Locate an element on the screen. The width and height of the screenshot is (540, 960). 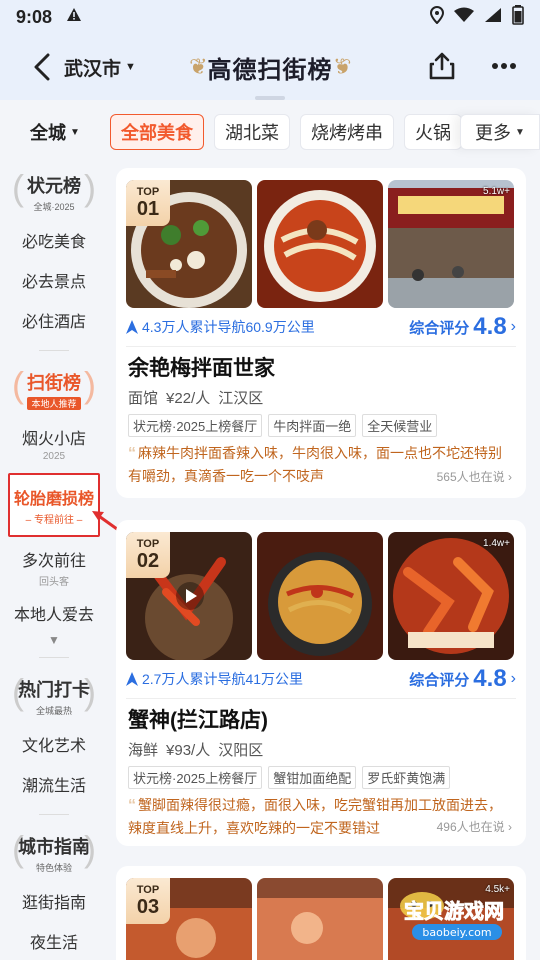
sidebar-item-culture-art: 文化艺术 is located at coordinates (54, 744).